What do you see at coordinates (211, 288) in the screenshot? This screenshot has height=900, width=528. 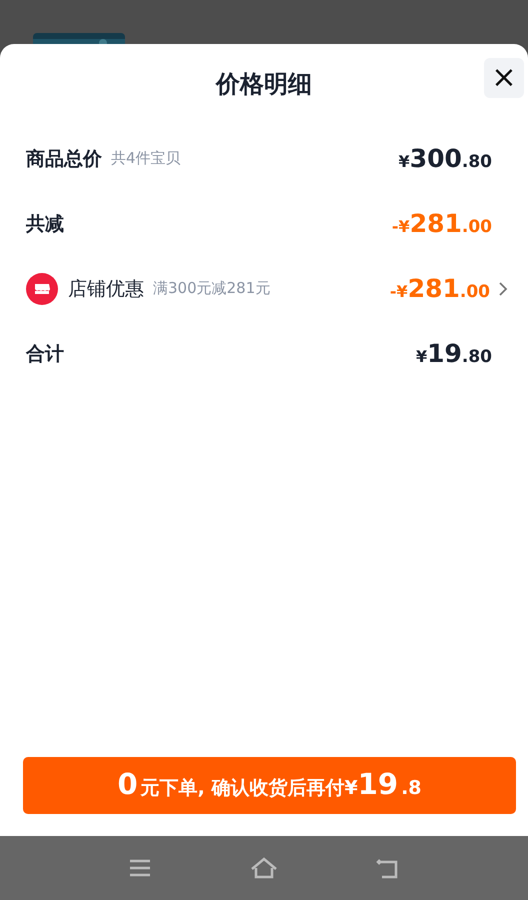 I see `row-note: 满300元减281元` at bounding box center [211, 288].